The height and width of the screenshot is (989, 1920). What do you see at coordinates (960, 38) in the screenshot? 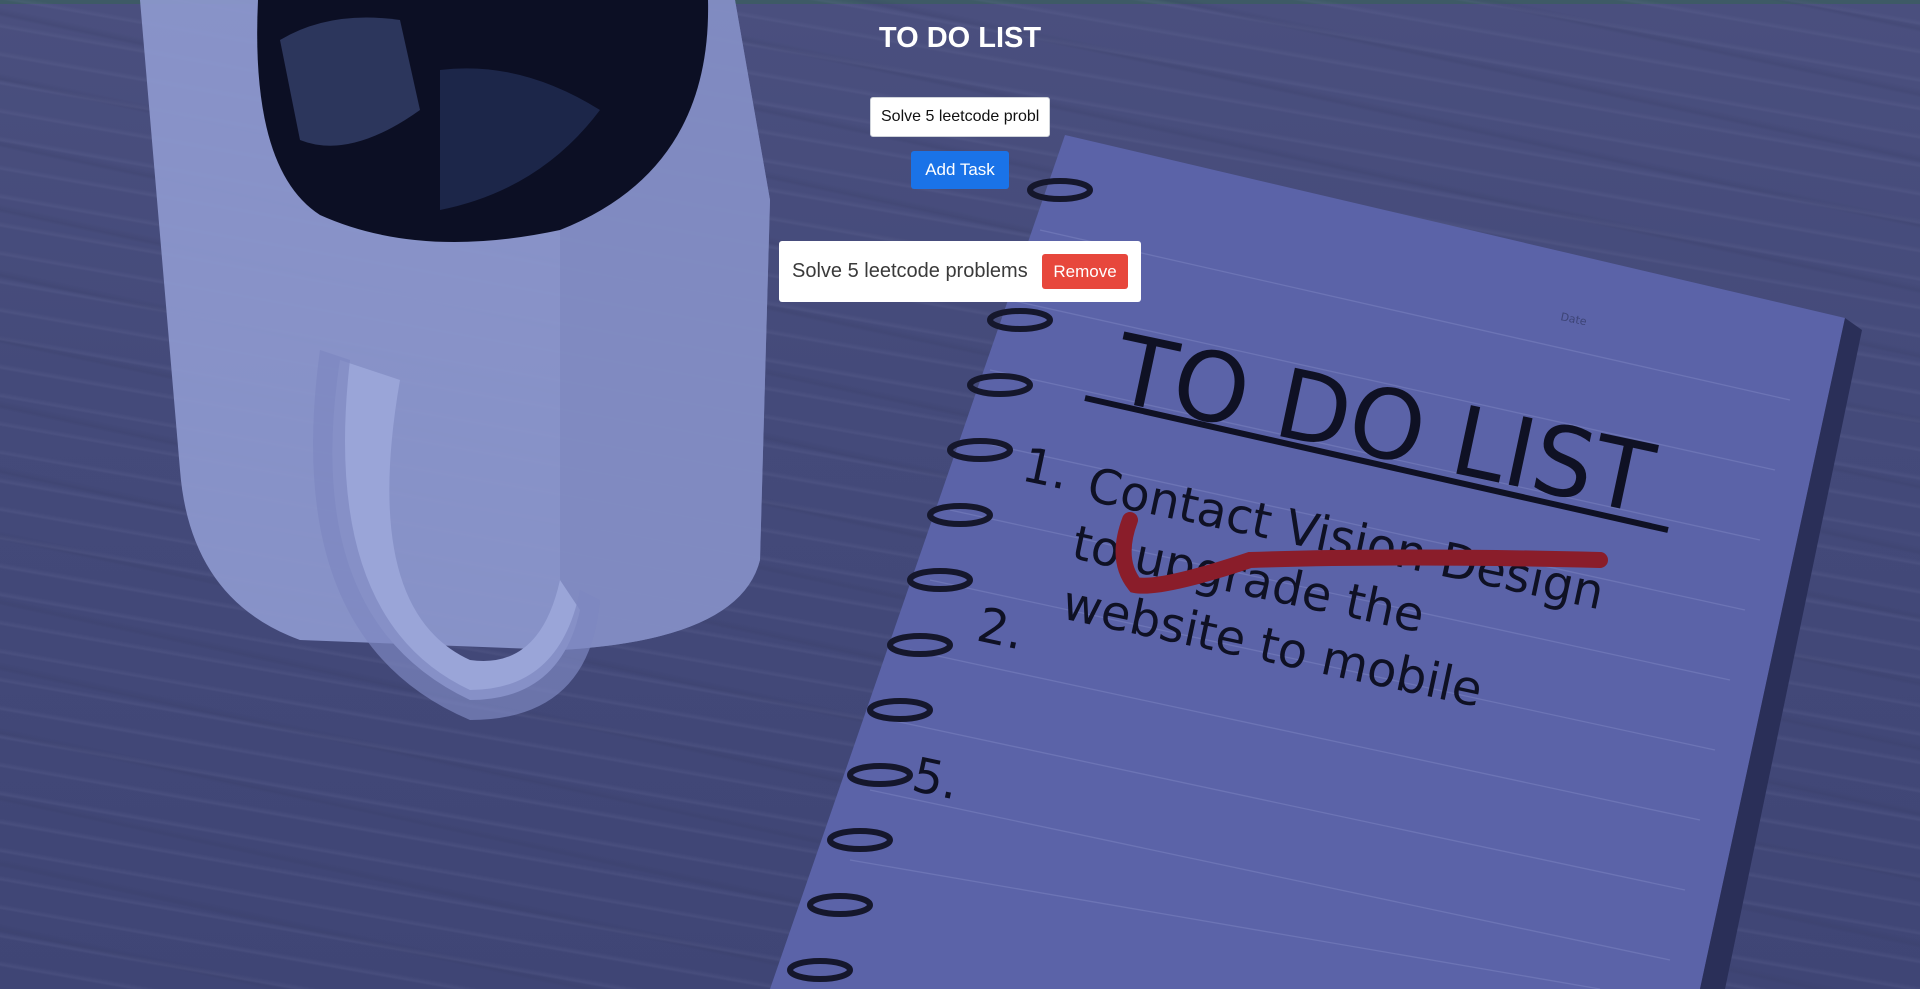
I see `app-title: TO DO LIST` at bounding box center [960, 38].